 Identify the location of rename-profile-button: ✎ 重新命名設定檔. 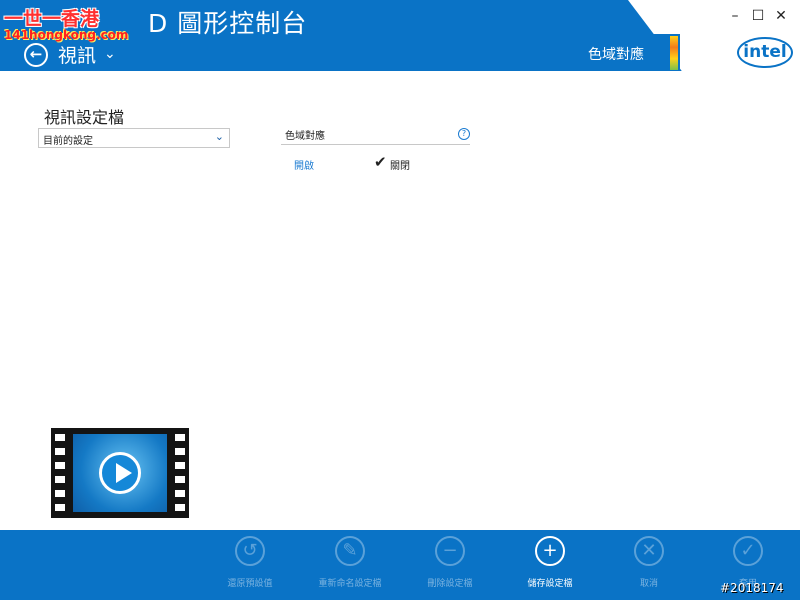
(350, 562).